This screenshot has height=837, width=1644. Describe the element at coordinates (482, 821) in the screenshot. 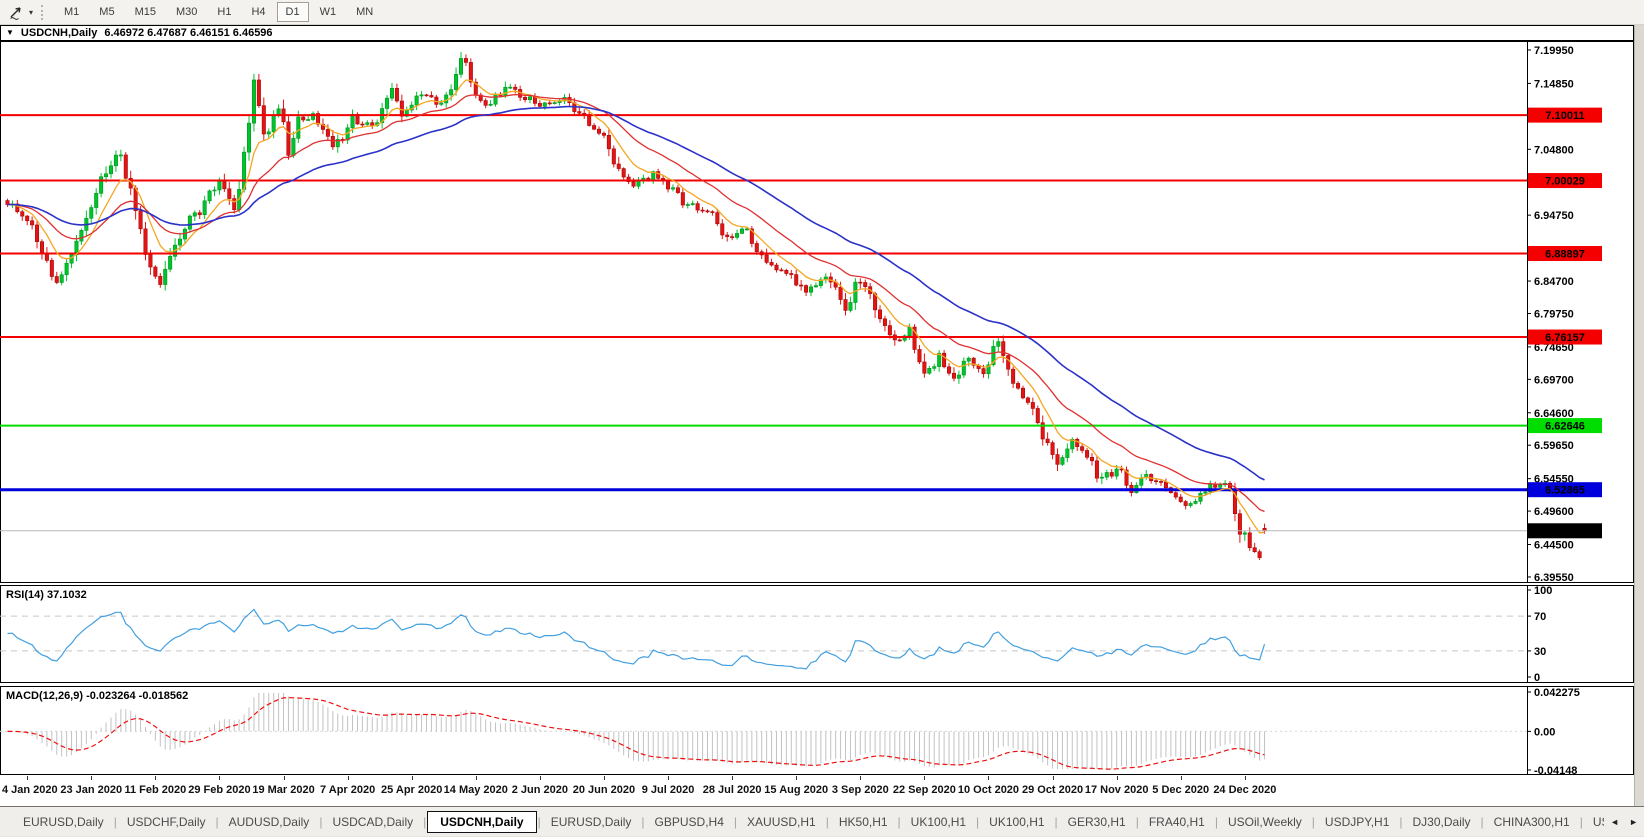

I see `chart-tab-usdcnh-daily: USDCNH,Daily` at that location.